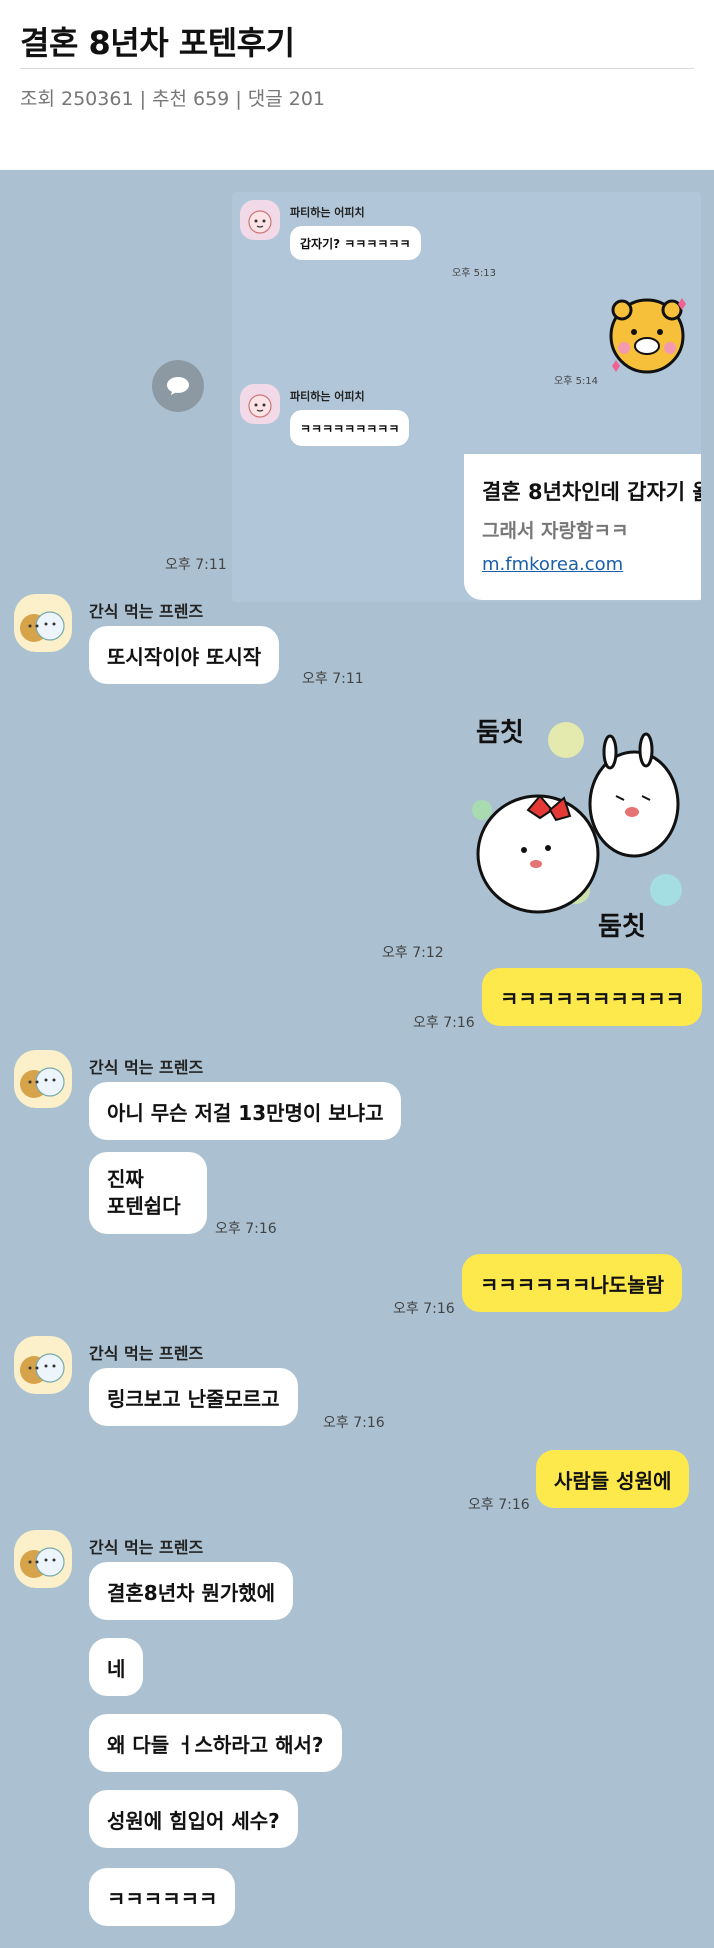  What do you see at coordinates (552, 564) in the screenshot?
I see `link-url: m.fmkorea.com` at bounding box center [552, 564].